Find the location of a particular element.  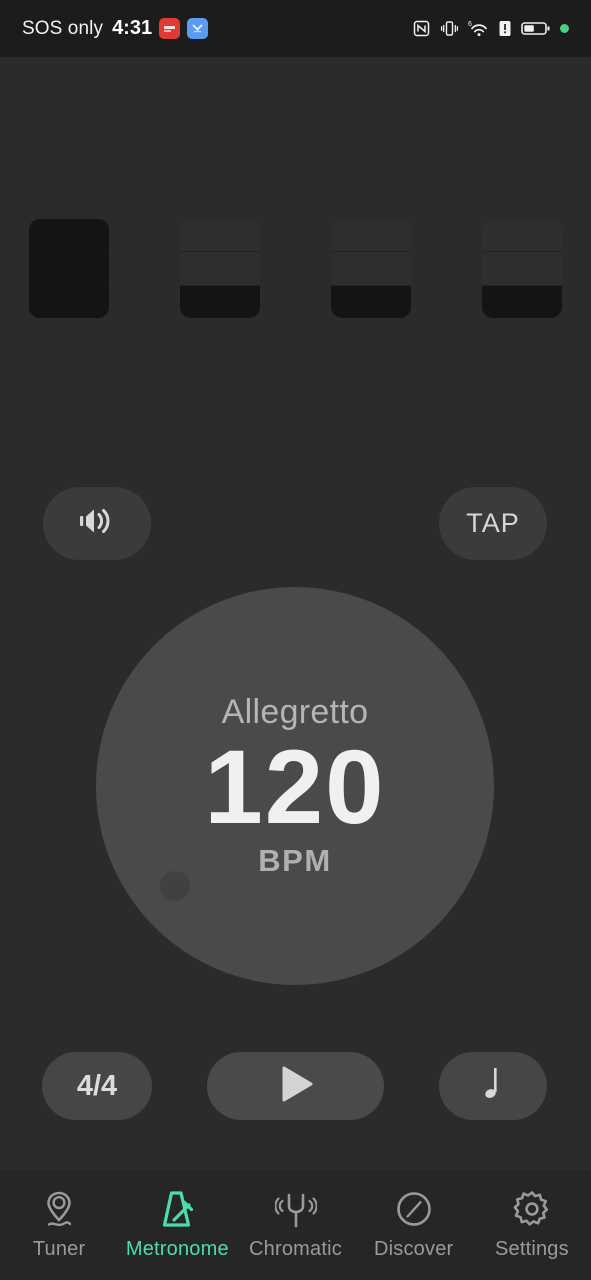

metronome-icon is located at coordinates (177, 1210).